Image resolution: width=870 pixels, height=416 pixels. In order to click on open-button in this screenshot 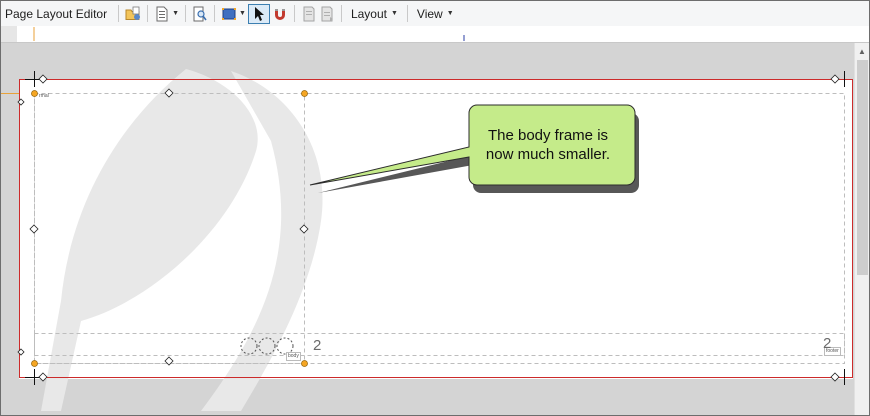, I will do `click(133, 14)`.